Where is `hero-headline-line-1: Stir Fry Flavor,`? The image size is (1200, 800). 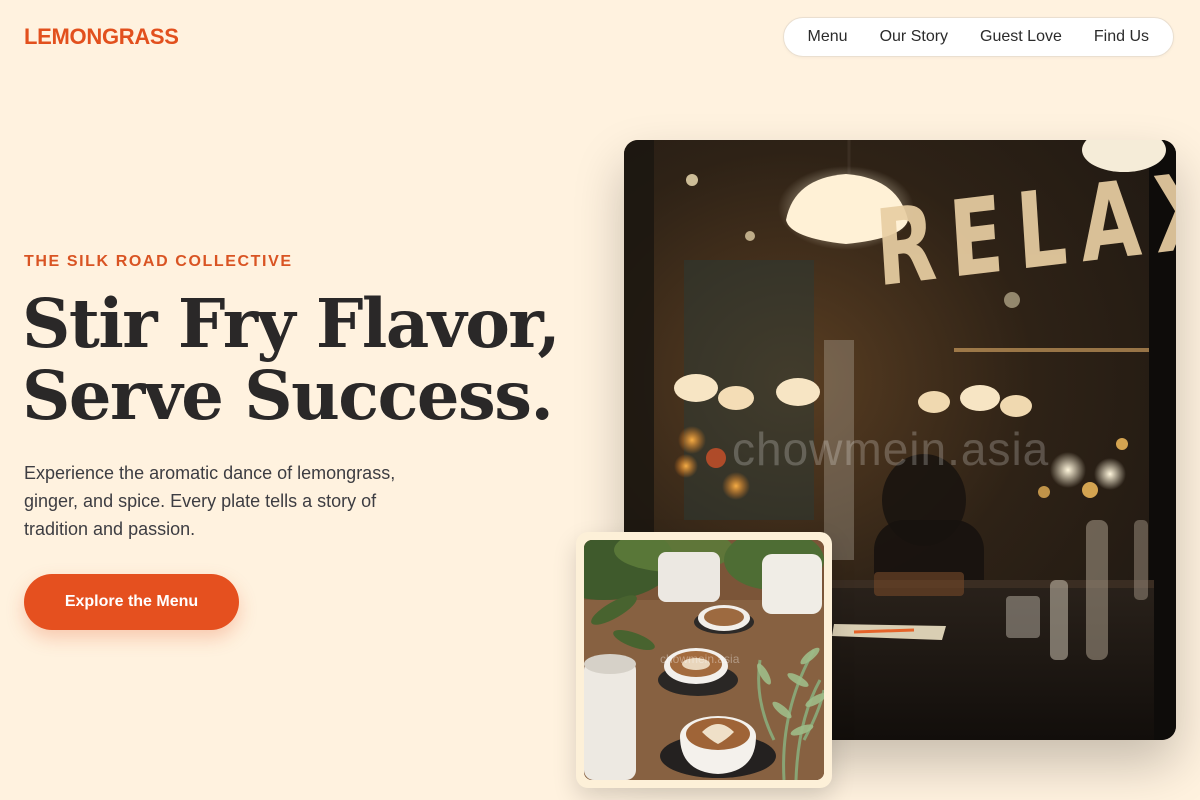 hero-headline-line-1: Stir Fry Flavor, is located at coordinates (291, 323).